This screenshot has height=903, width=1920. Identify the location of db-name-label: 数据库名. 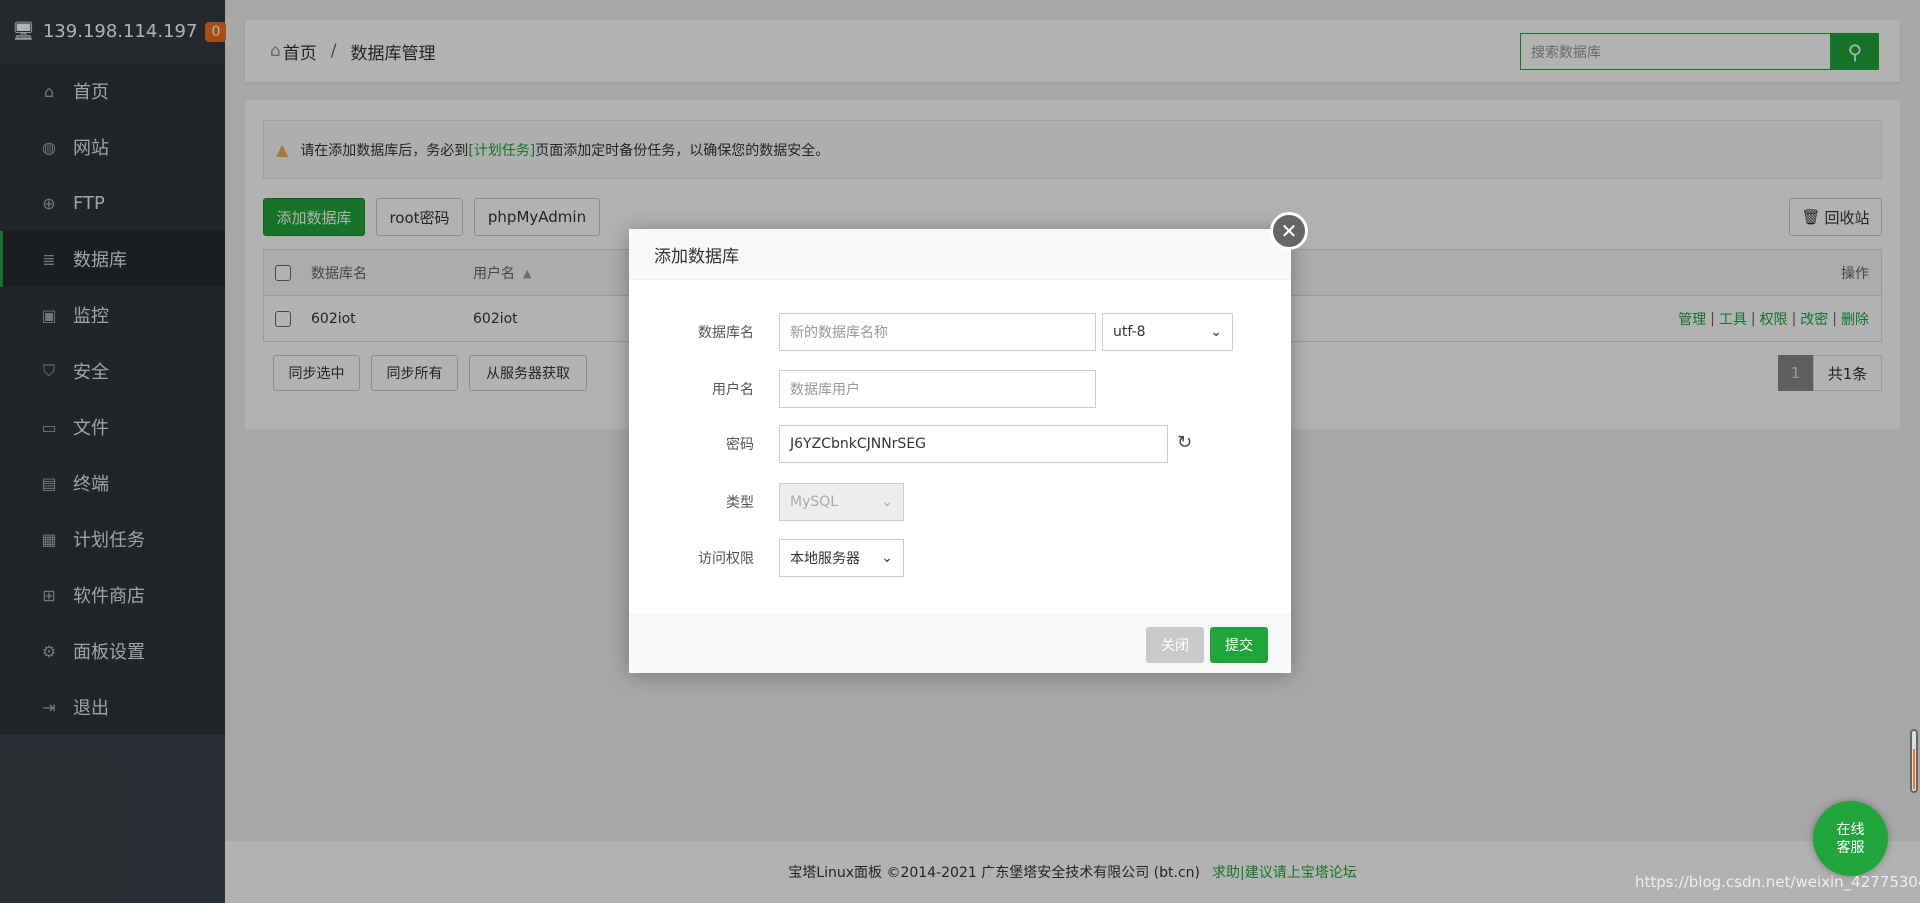
(726, 333).